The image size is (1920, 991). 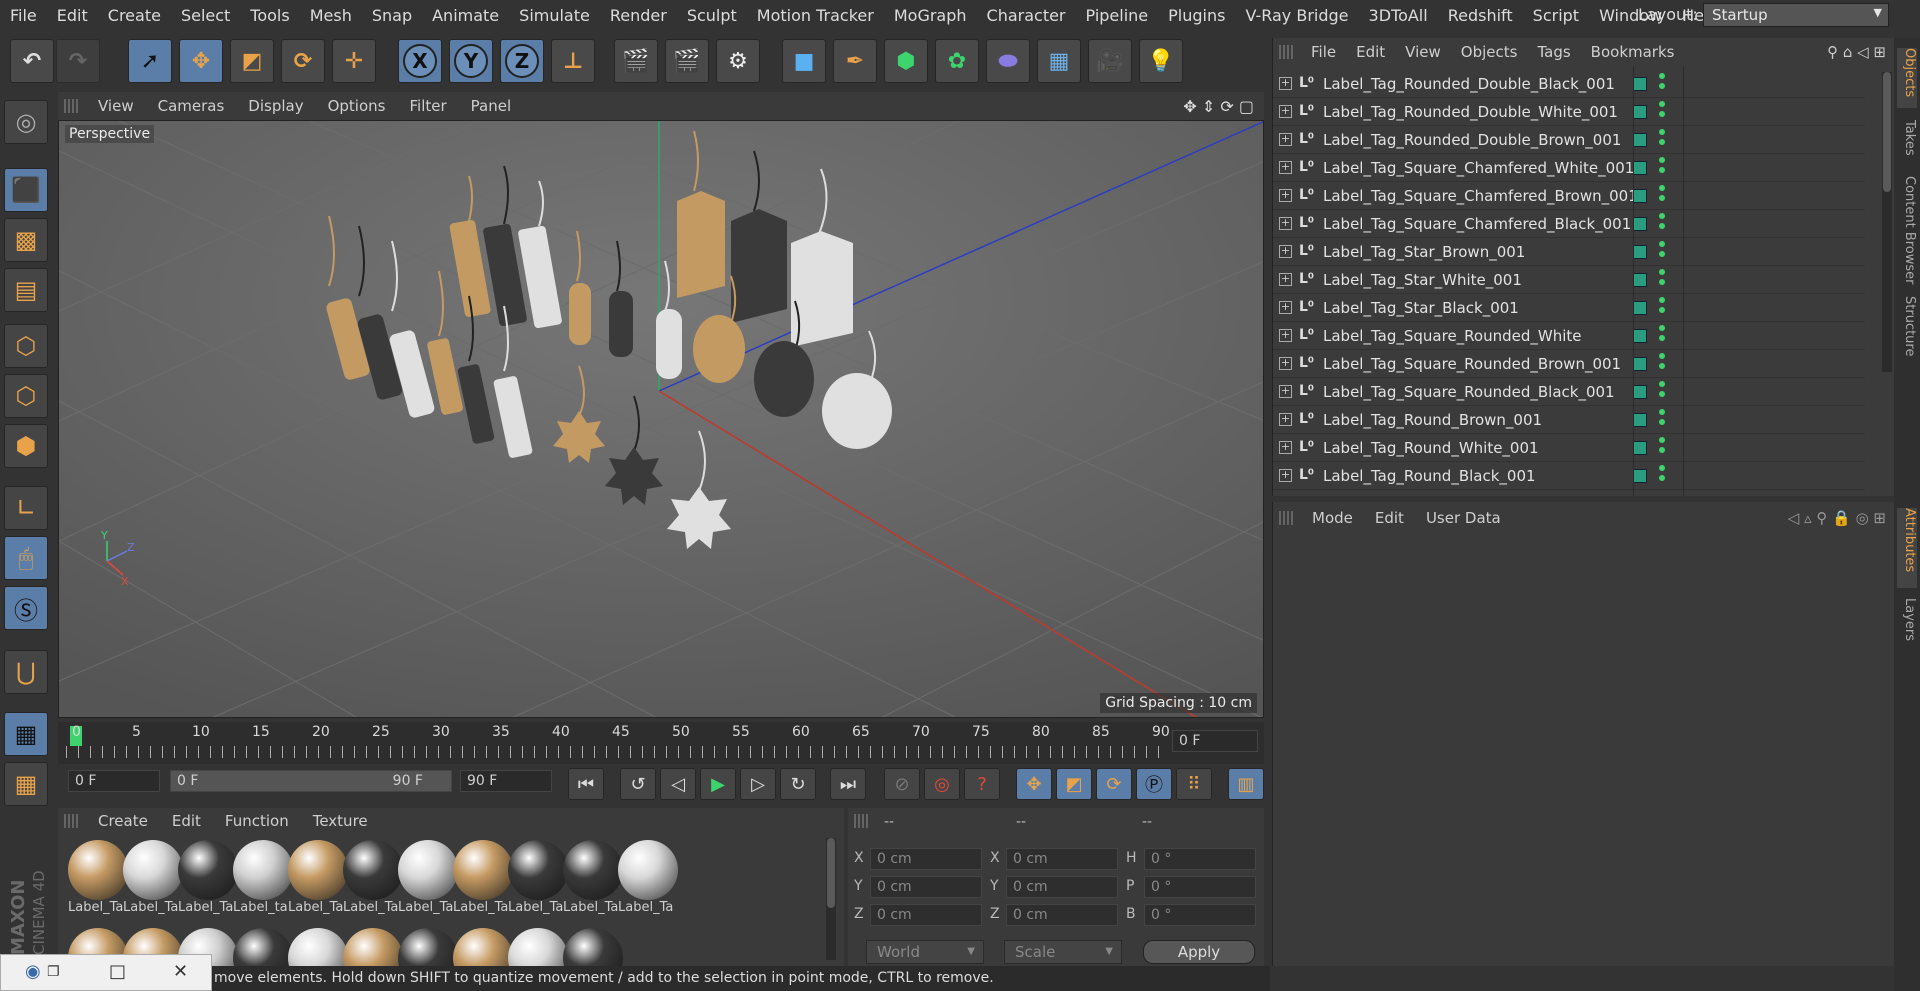 What do you see at coordinates (902, 784) in the screenshot?
I see `record-keys-button: ⊘` at bounding box center [902, 784].